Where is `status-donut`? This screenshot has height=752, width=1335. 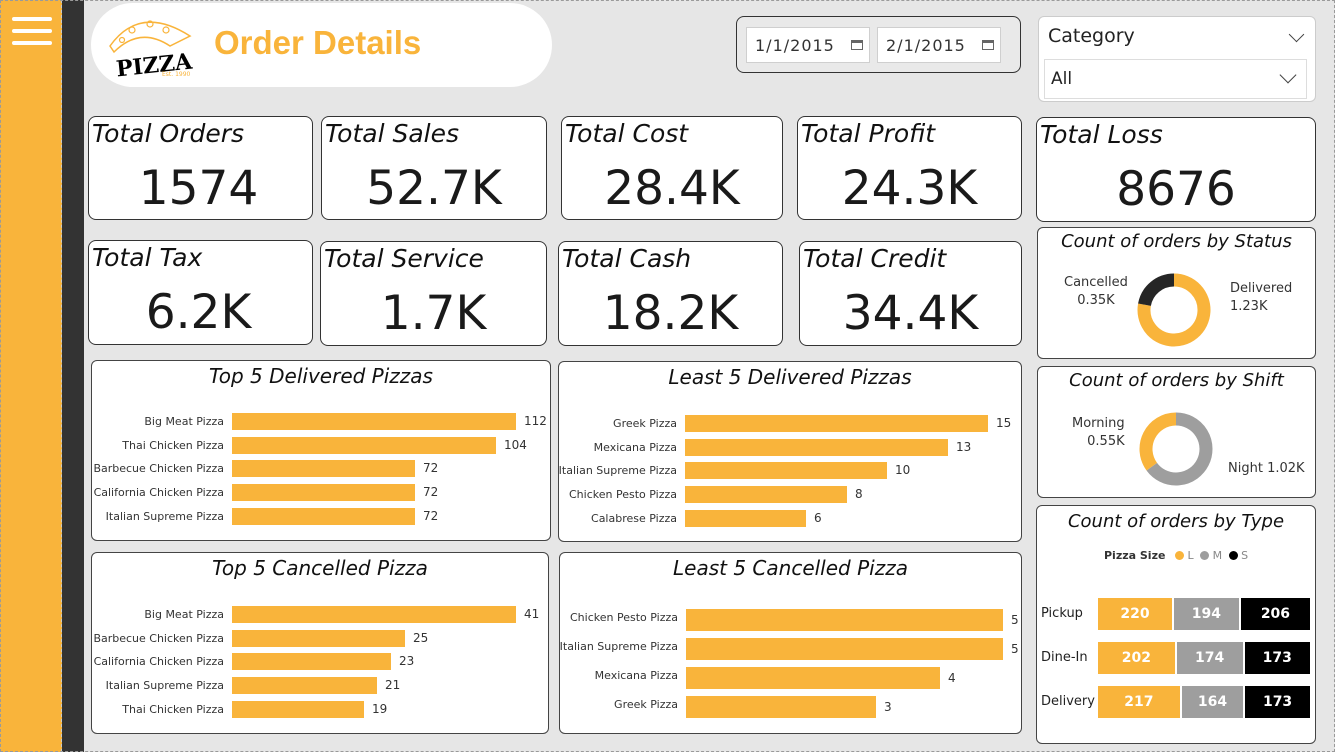 status-donut is located at coordinates (1174, 310).